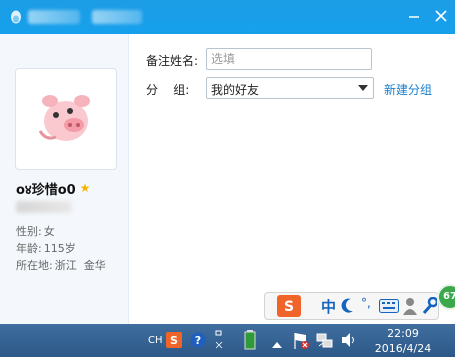  What do you see at coordinates (408, 89) in the screenshot?
I see `new-group-link: 新建分组` at bounding box center [408, 89].